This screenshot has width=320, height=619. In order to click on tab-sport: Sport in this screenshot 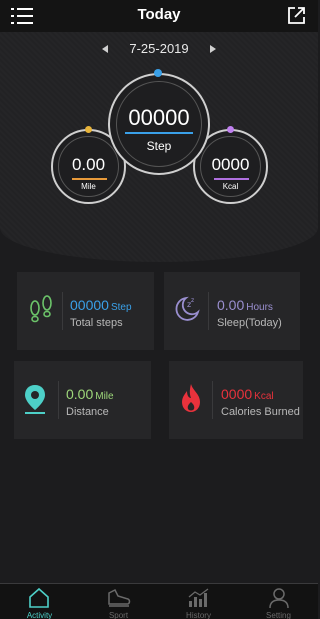, I will do `click(118, 601)`.